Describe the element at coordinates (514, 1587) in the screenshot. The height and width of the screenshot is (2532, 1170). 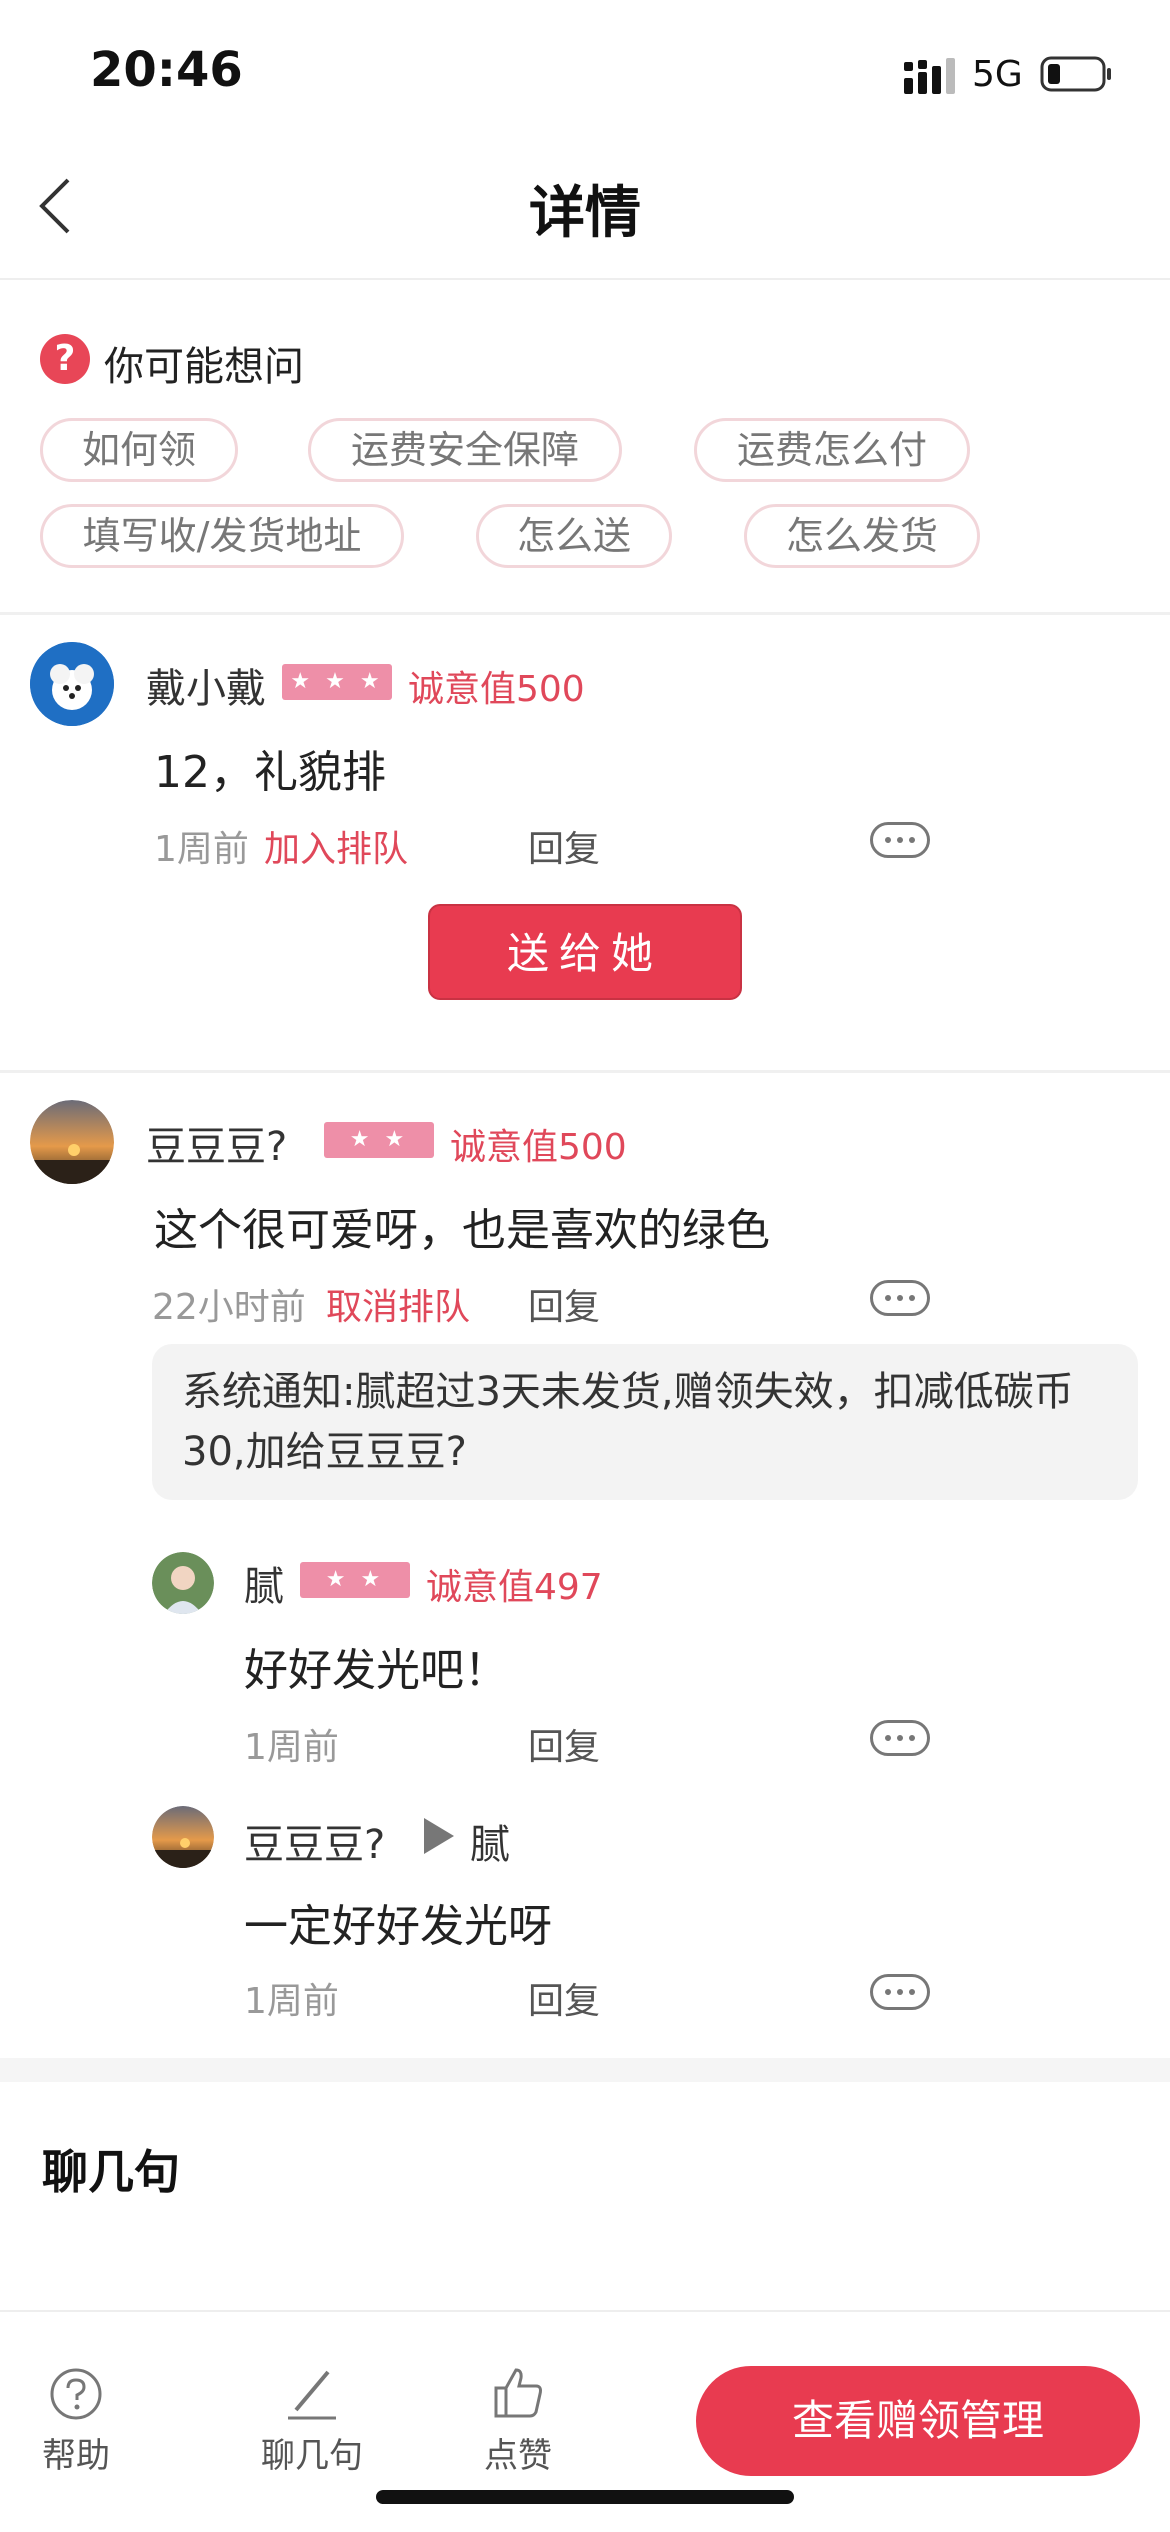
I see `sincerity-score: 诚意值497` at that location.